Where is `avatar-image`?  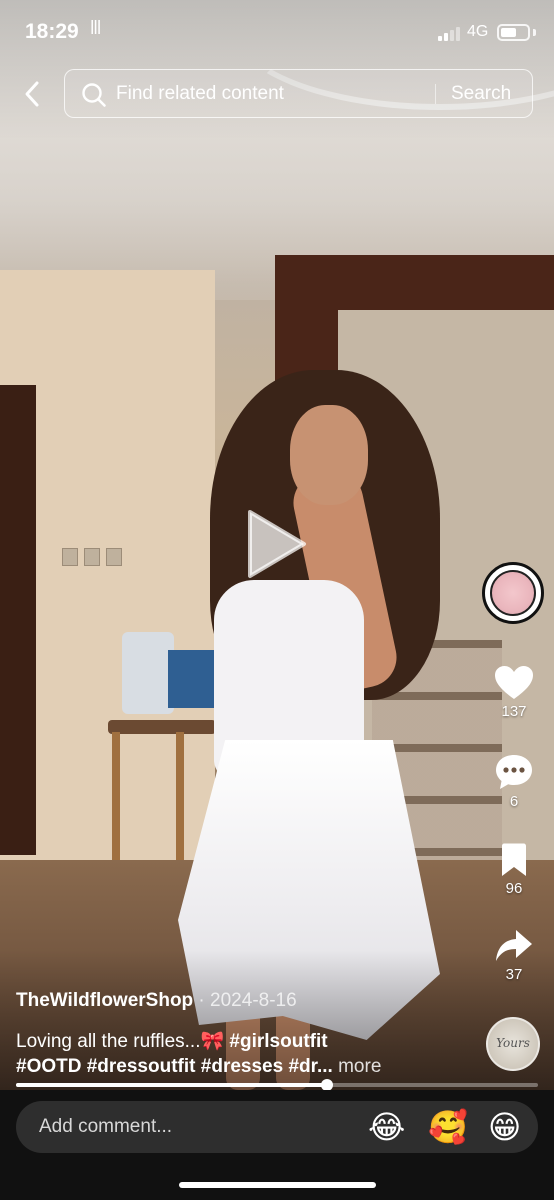 avatar-image is located at coordinates (513, 593).